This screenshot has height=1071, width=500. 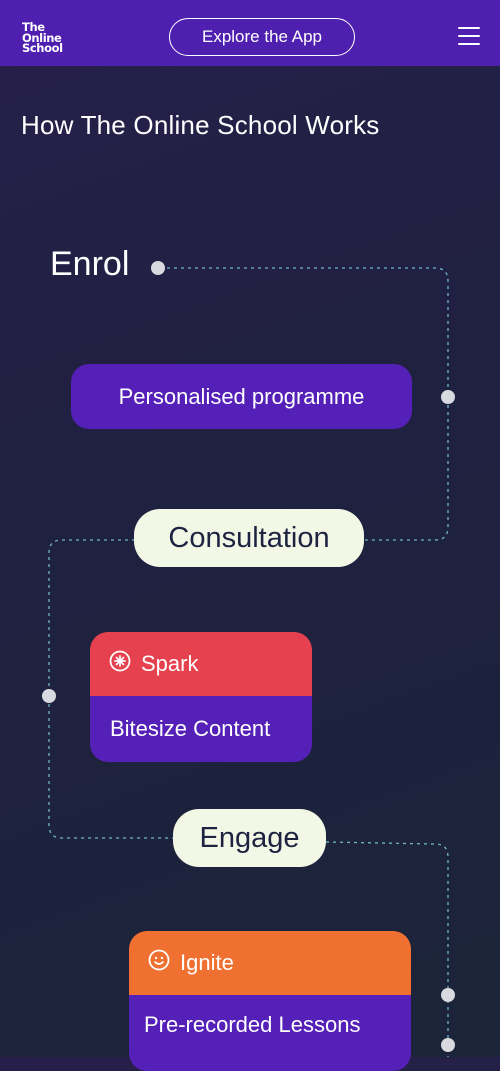 I want to click on smiley-icon, so click(x=159, y=963).